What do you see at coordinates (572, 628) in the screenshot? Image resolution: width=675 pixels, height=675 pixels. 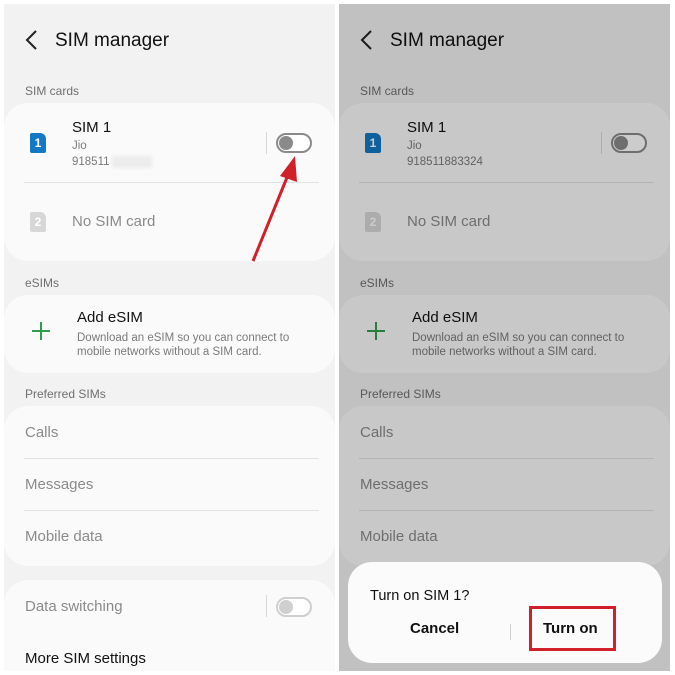 I see `annotation-highlight-box` at bounding box center [572, 628].